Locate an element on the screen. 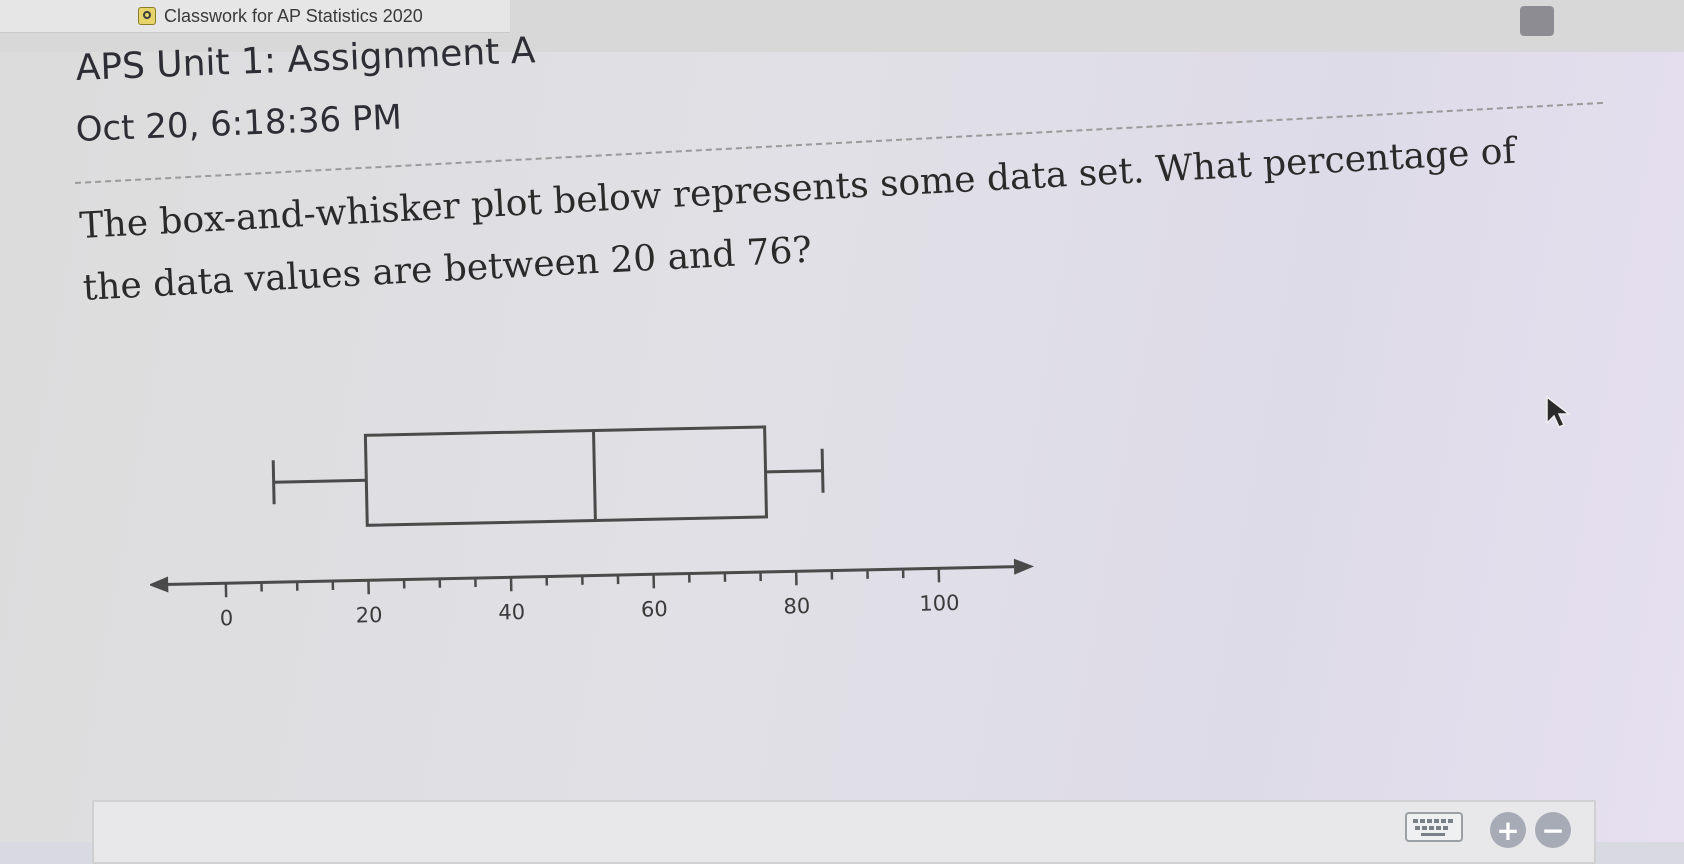  left-whisker is located at coordinates (320, 481).